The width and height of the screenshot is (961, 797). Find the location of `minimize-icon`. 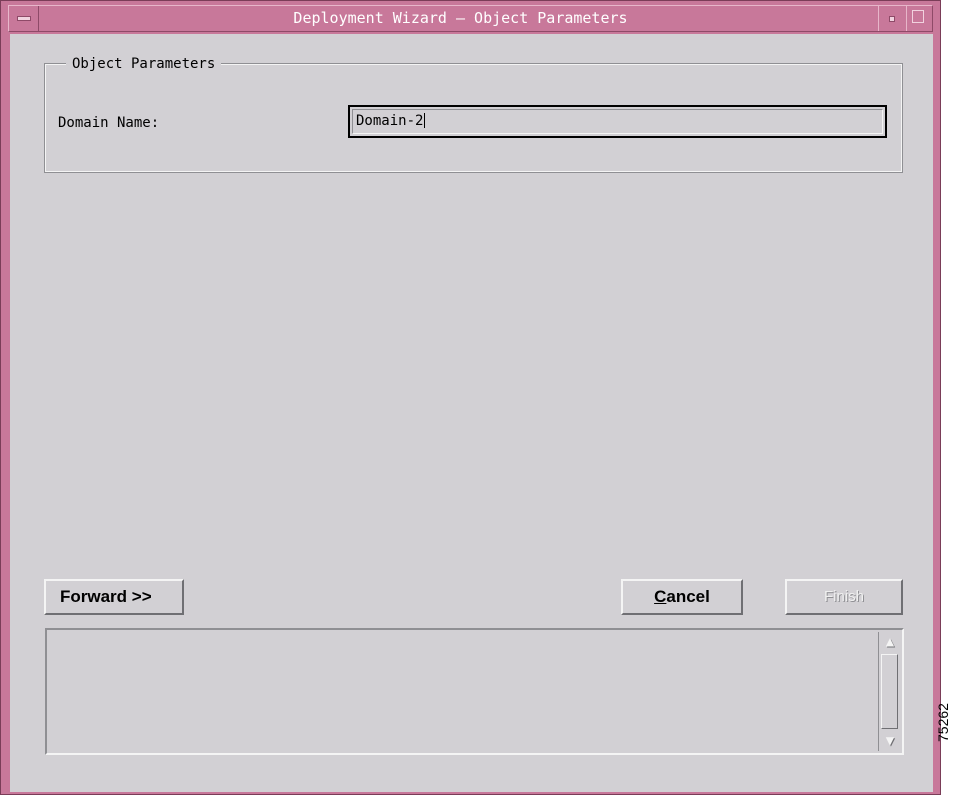

minimize-icon is located at coordinates (892, 19).